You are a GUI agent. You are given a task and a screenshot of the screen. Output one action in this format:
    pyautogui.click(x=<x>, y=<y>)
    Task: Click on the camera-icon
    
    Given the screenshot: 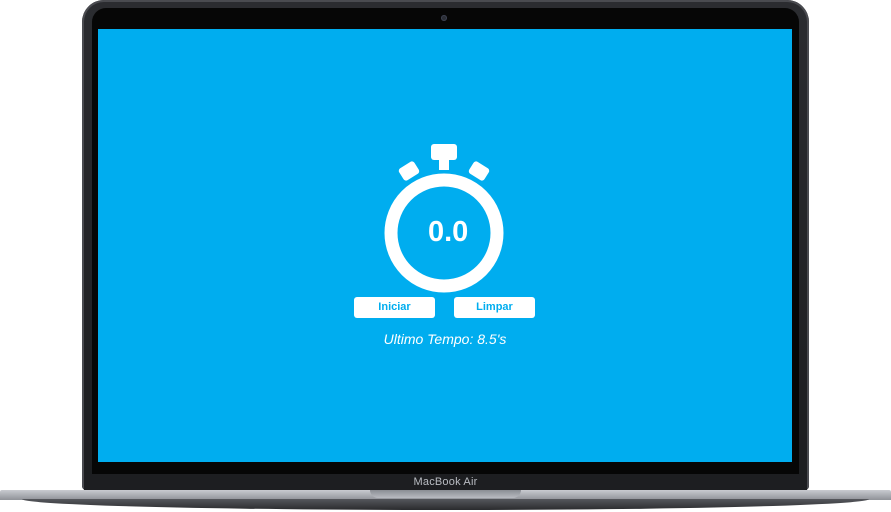 What is the action you would take?
    pyautogui.click(x=444, y=18)
    